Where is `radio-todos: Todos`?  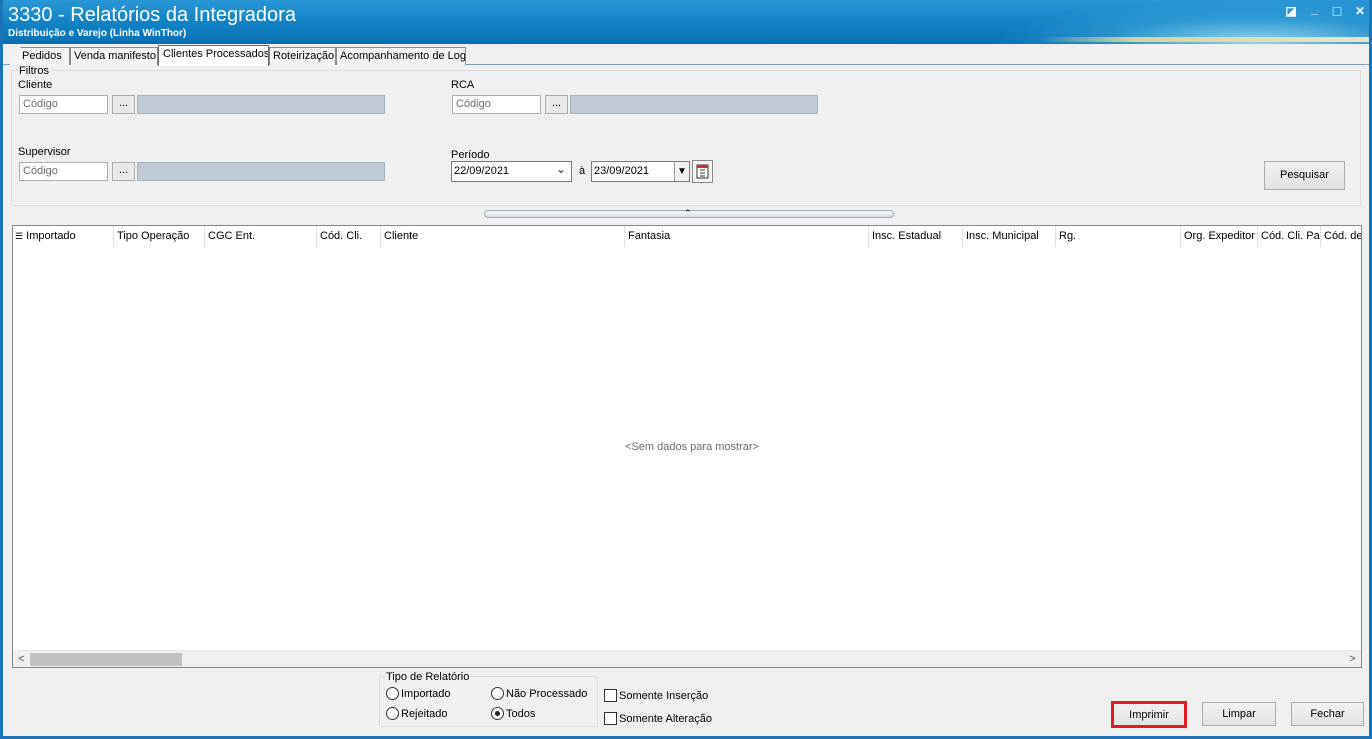 radio-todos: Todos is located at coordinates (513, 714).